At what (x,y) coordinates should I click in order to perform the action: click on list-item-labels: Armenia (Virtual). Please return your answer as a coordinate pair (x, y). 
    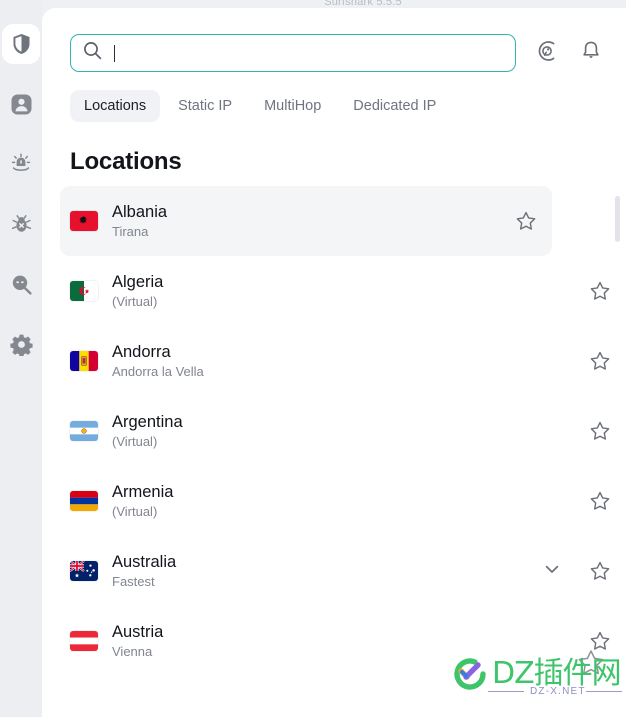
    Looking at the image, I should click on (142, 501).